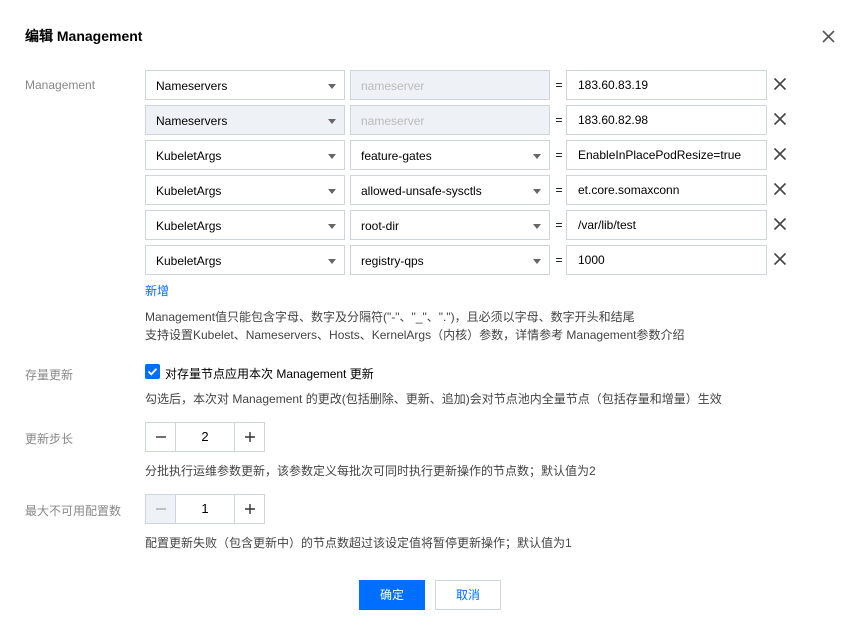 Image resolution: width=860 pixels, height=634 pixels. I want to click on management-row: Nameservers nameserver = 183.60.82.98, so click(475, 120).